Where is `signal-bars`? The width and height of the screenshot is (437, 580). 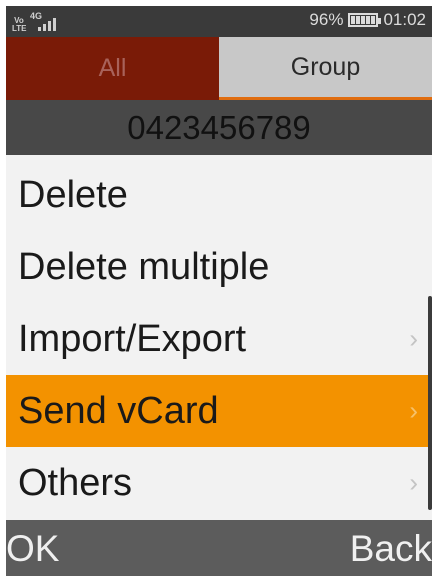 signal-bars is located at coordinates (47, 24).